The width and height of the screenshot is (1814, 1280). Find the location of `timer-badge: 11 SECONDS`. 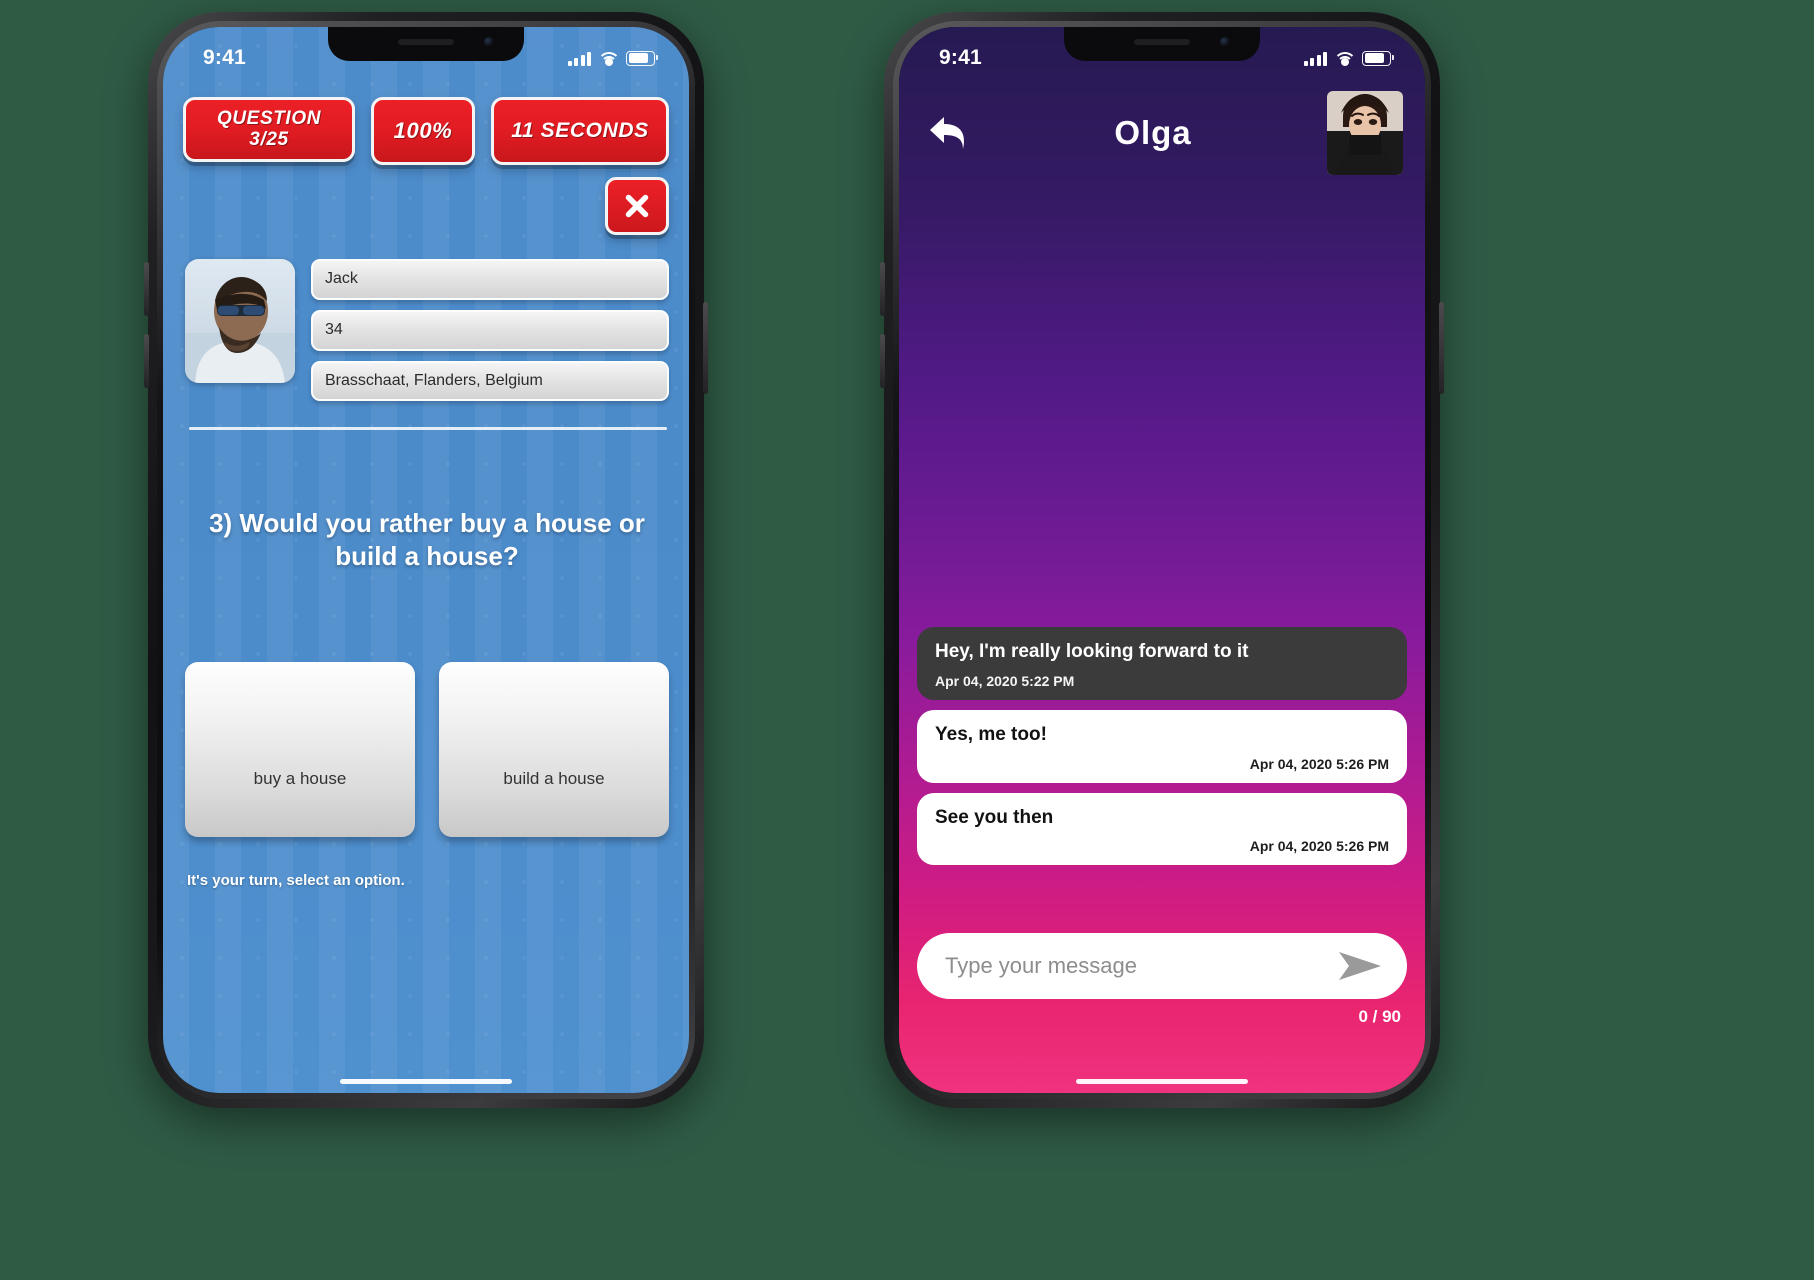

timer-badge: 11 SECONDS is located at coordinates (580, 131).